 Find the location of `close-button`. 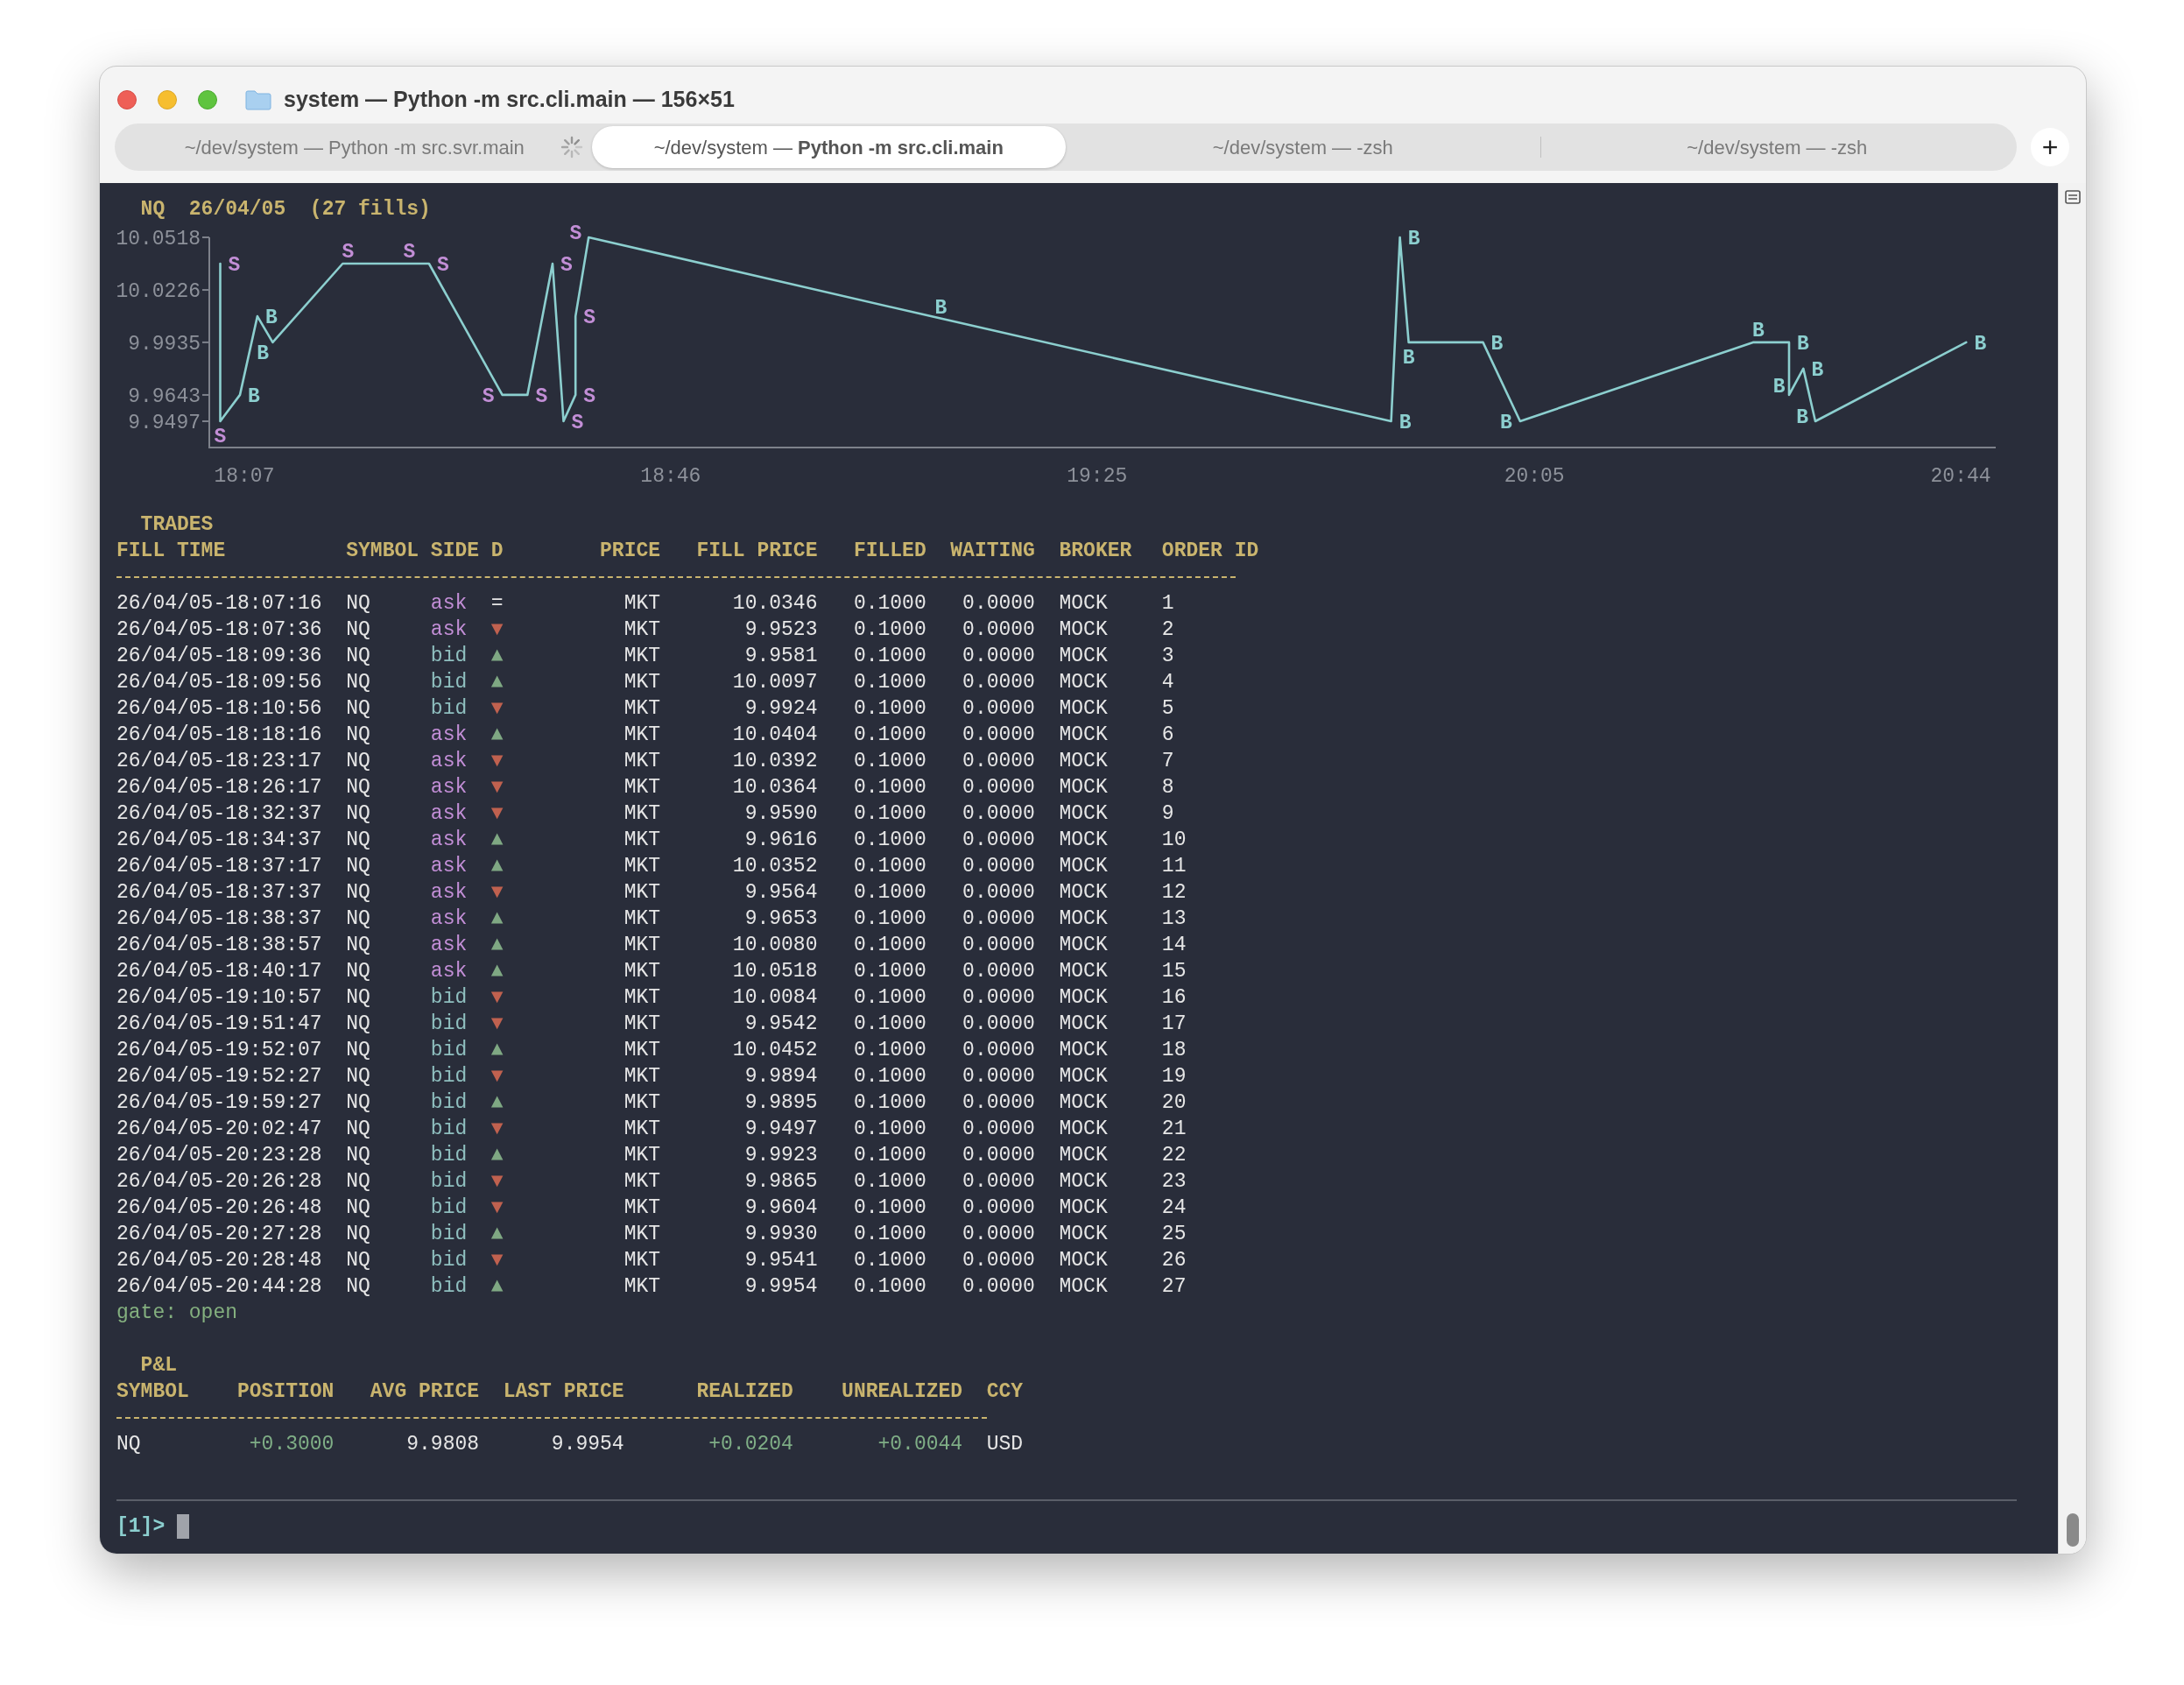

close-button is located at coordinates (127, 99).